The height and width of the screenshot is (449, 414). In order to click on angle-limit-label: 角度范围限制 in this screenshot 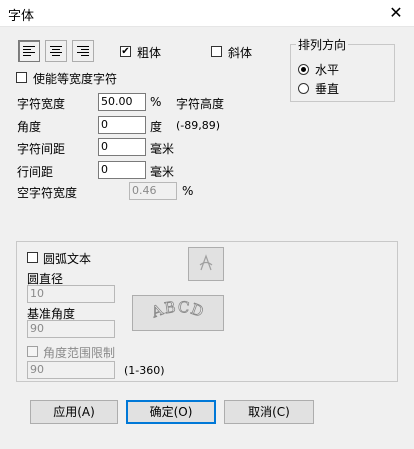, I will do `click(79, 353)`.